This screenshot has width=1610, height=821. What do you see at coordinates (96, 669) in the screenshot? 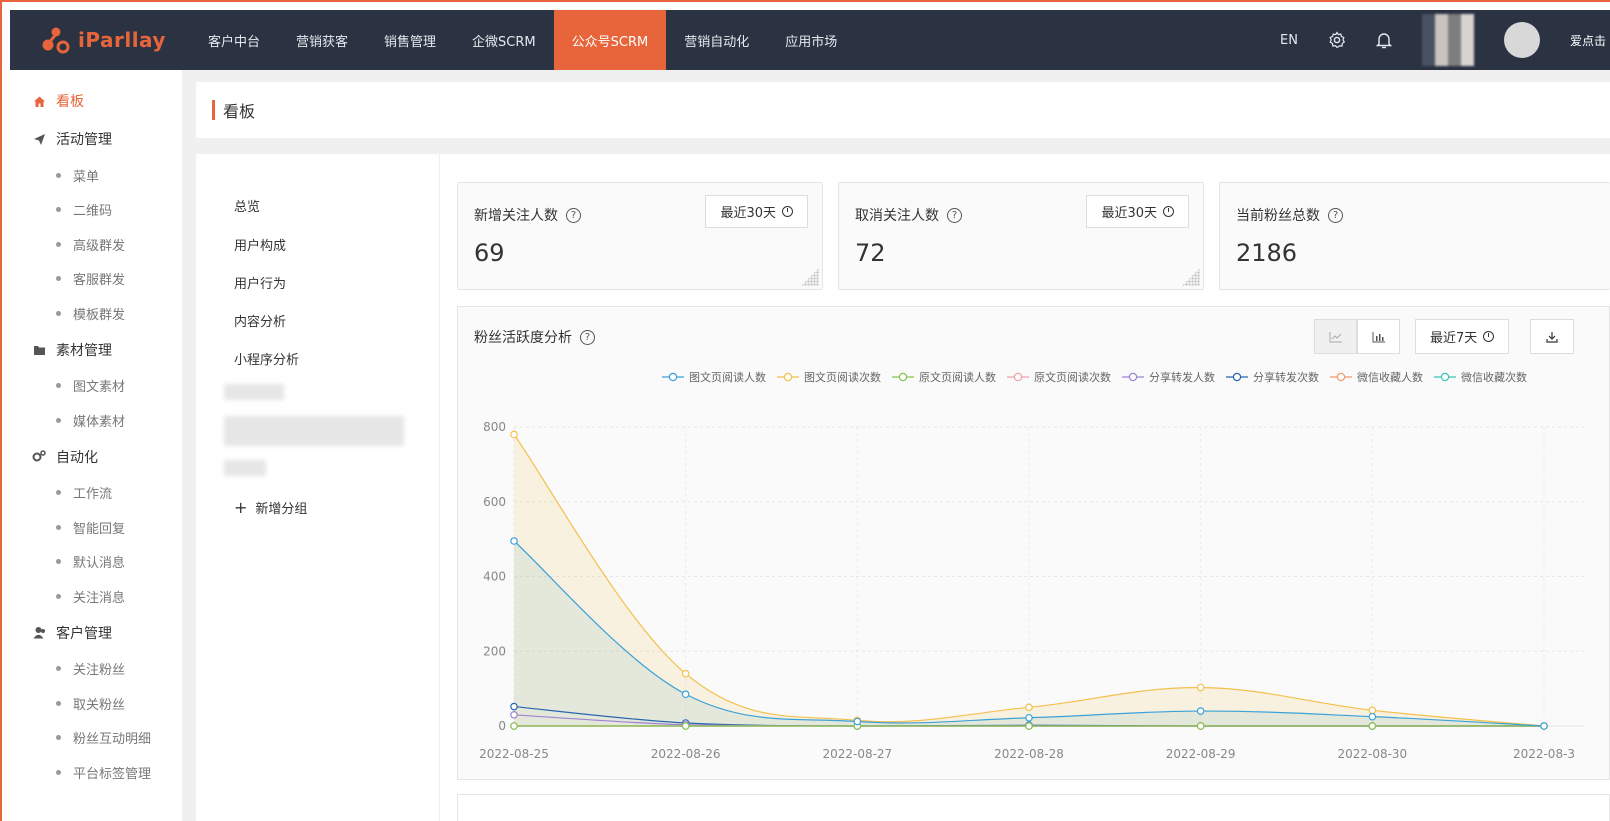
I see `sidebar-item: 关注粉丝` at bounding box center [96, 669].